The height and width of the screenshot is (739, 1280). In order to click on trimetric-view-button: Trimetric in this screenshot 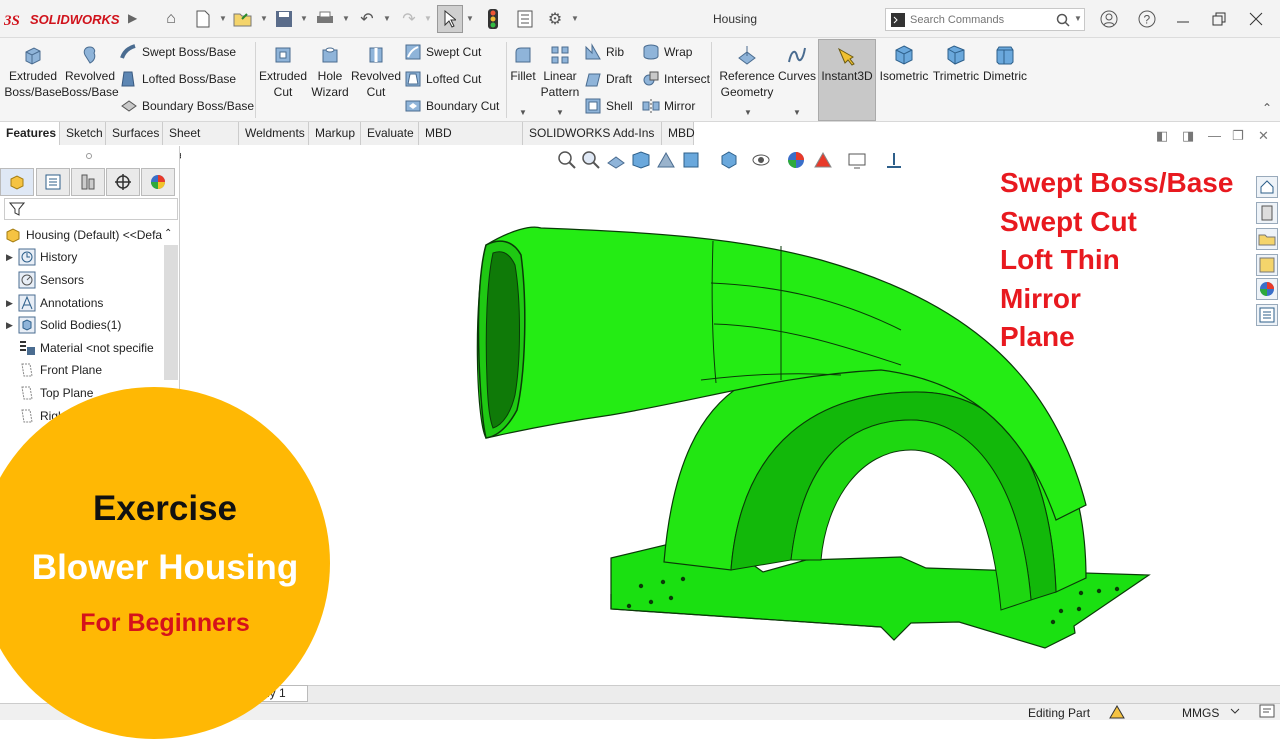, I will do `click(956, 64)`.